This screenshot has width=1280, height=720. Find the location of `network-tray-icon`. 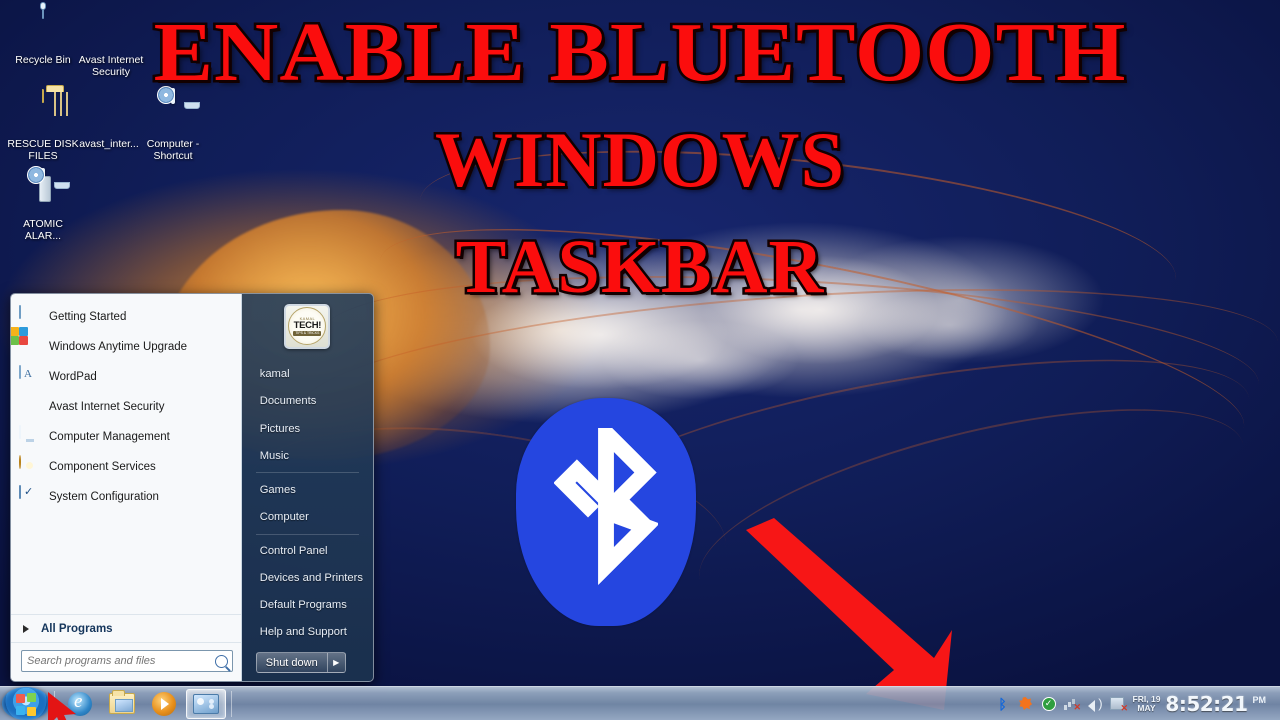

network-tray-icon is located at coordinates (1072, 704).